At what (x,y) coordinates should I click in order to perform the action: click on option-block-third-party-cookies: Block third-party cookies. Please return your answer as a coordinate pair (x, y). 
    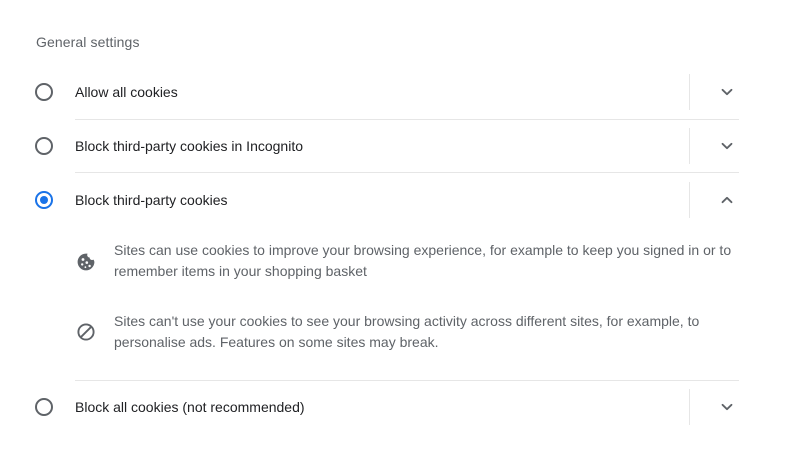
    Looking at the image, I should click on (399, 200).